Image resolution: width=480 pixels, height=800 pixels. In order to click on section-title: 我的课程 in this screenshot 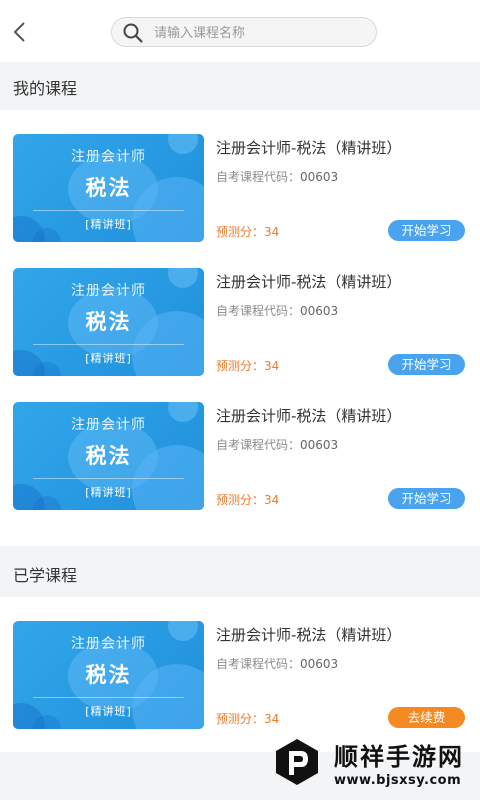, I will do `click(45, 88)`.